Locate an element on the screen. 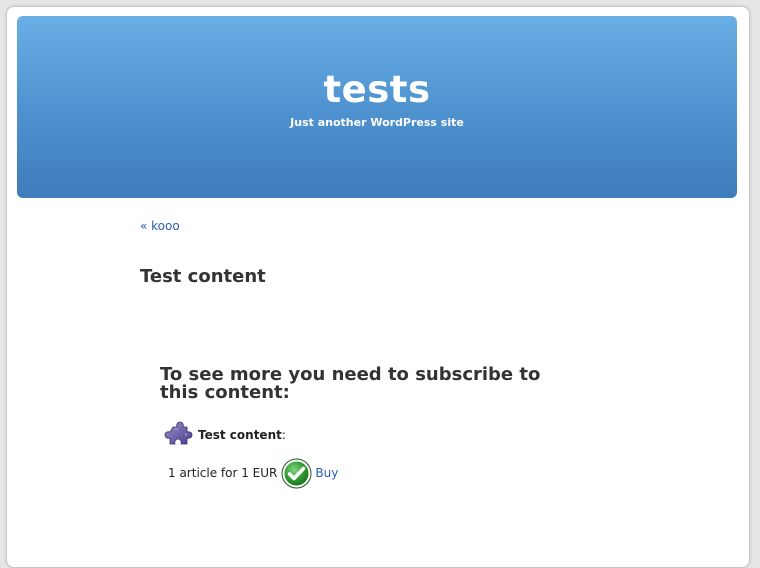  product-name-suffix: : is located at coordinates (283, 435).